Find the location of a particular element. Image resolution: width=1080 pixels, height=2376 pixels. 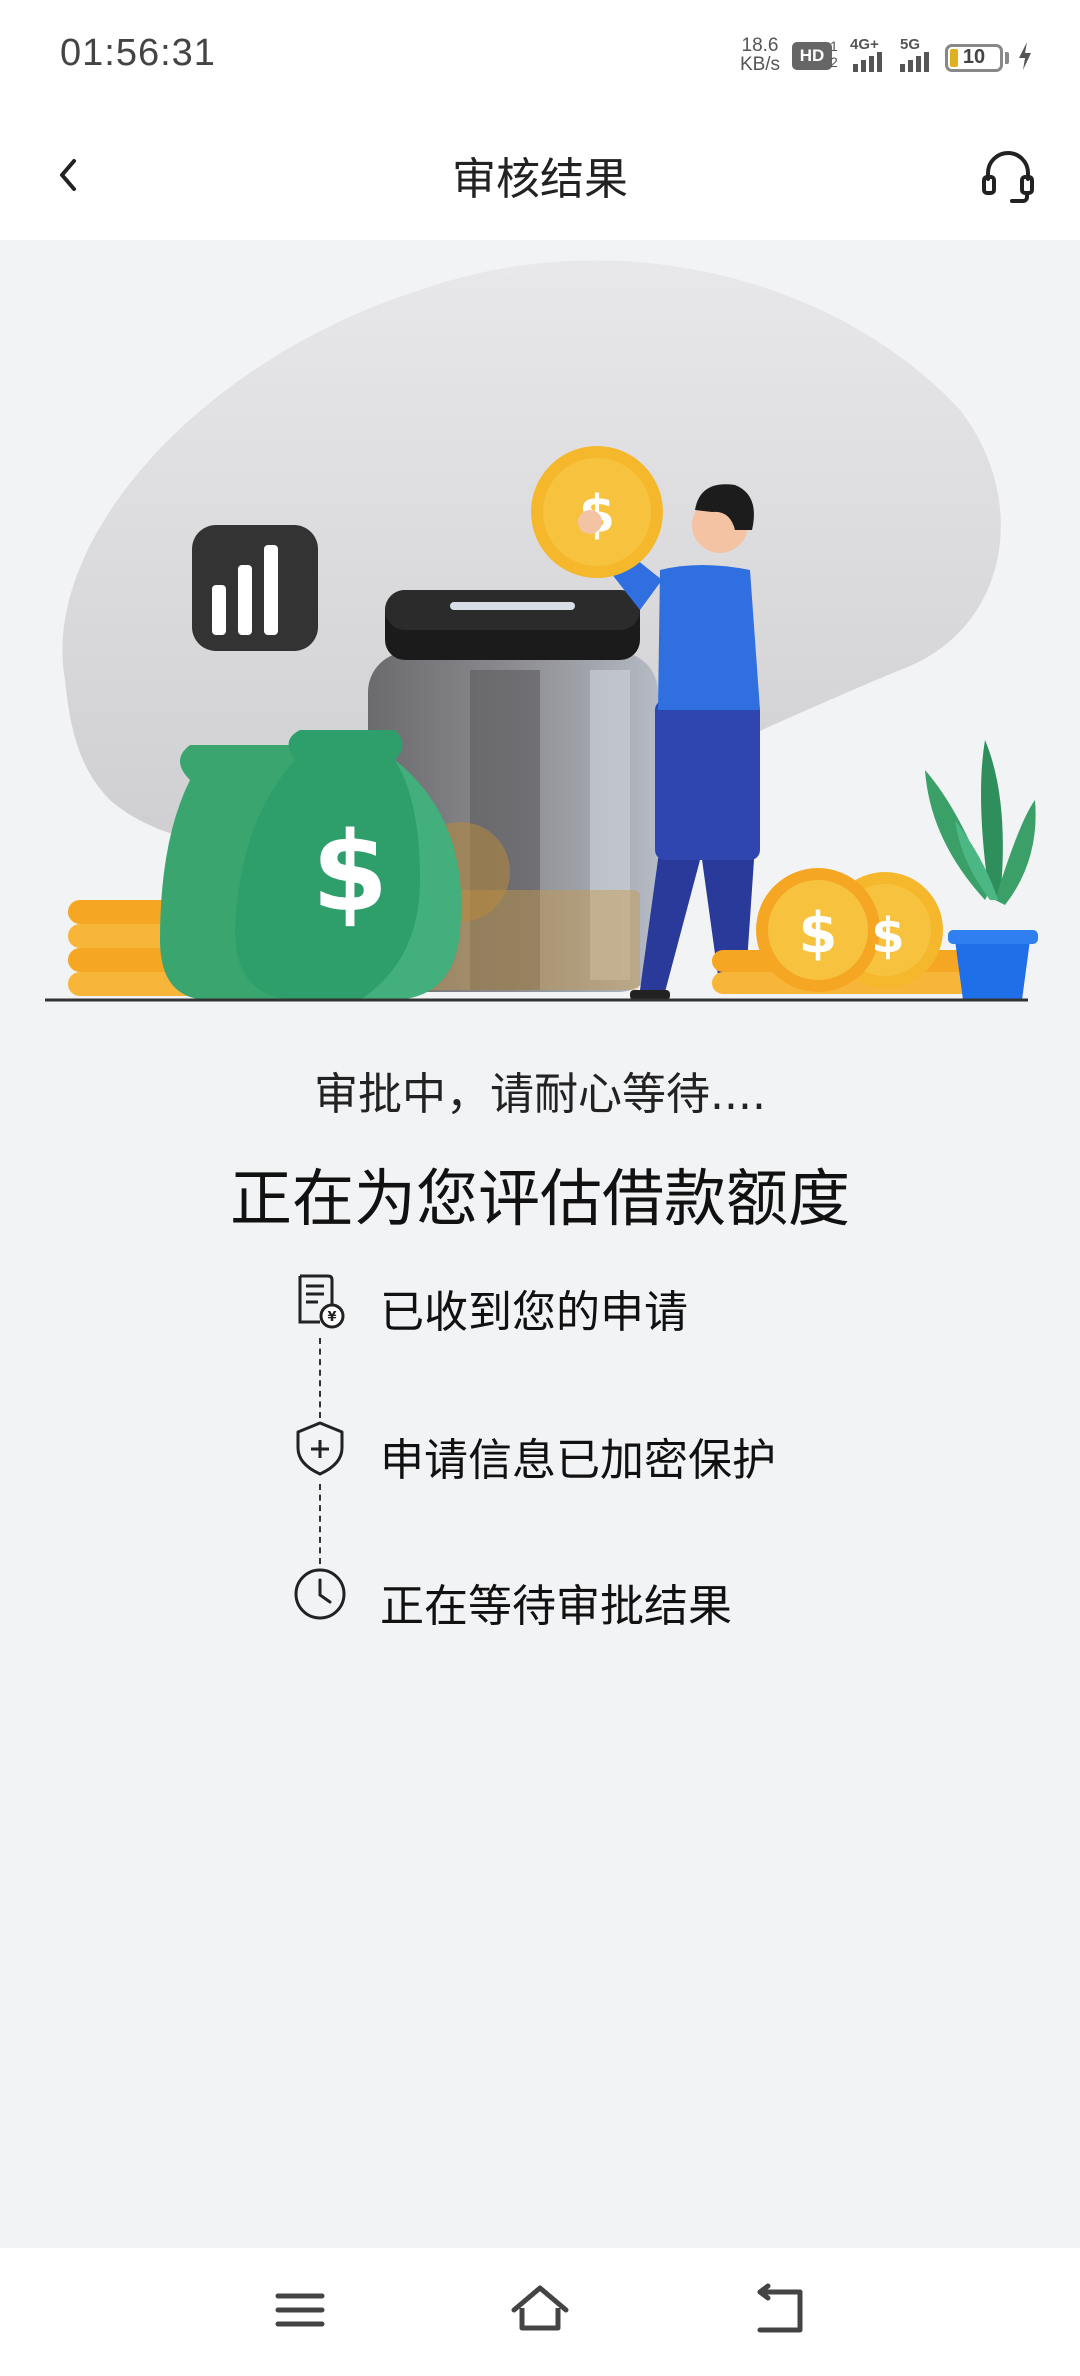

menu-icon is located at coordinates (300, 2310).